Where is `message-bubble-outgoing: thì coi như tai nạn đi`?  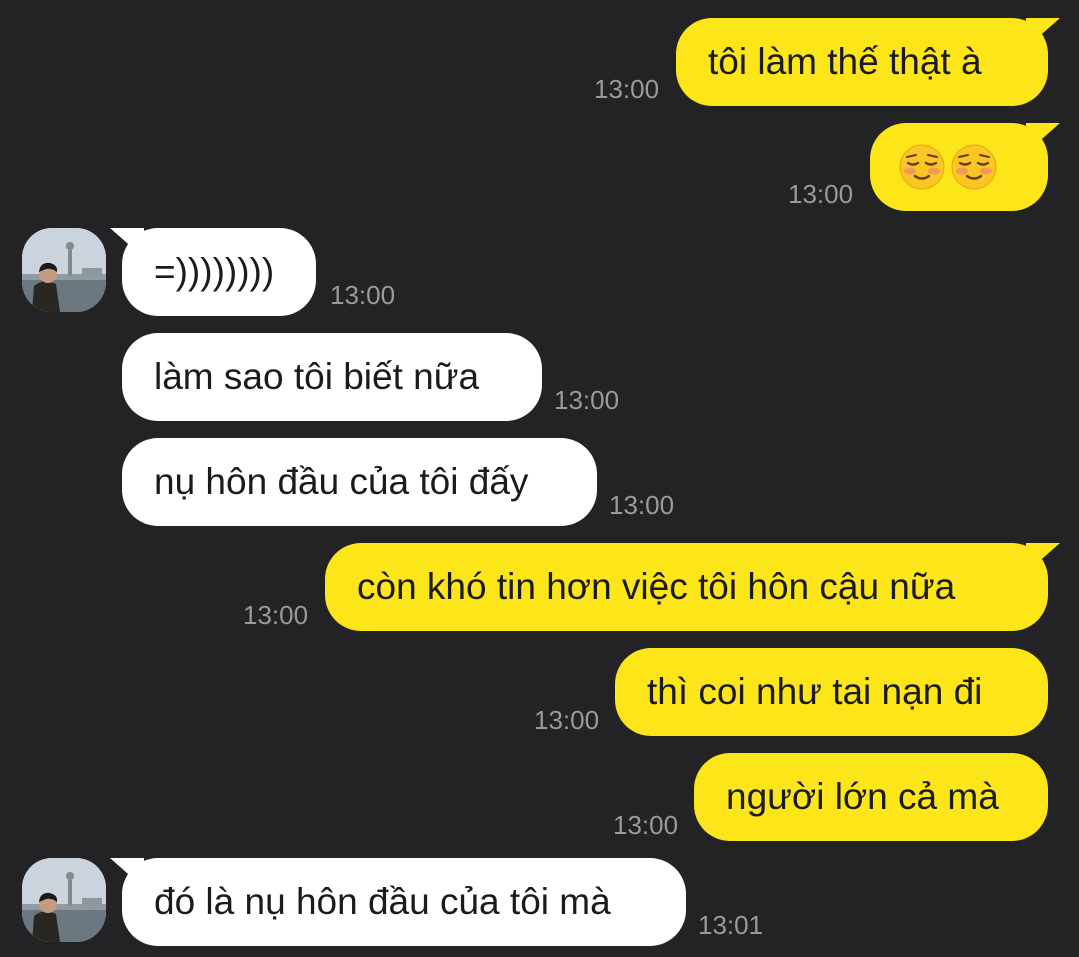 message-bubble-outgoing: thì coi như tai nạn đi is located at coordinates (831, 692).